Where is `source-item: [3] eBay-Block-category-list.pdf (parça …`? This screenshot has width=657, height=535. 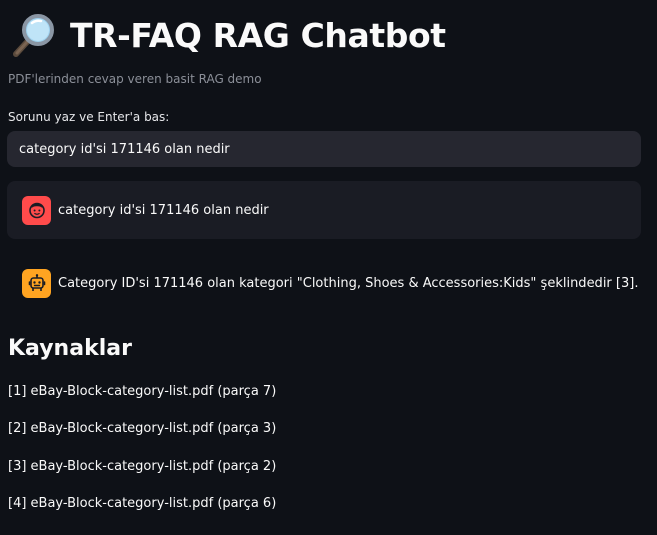 source-item: [3] eBay-Block-category-list.pdf (parça … is located at coordinates (142, 466).